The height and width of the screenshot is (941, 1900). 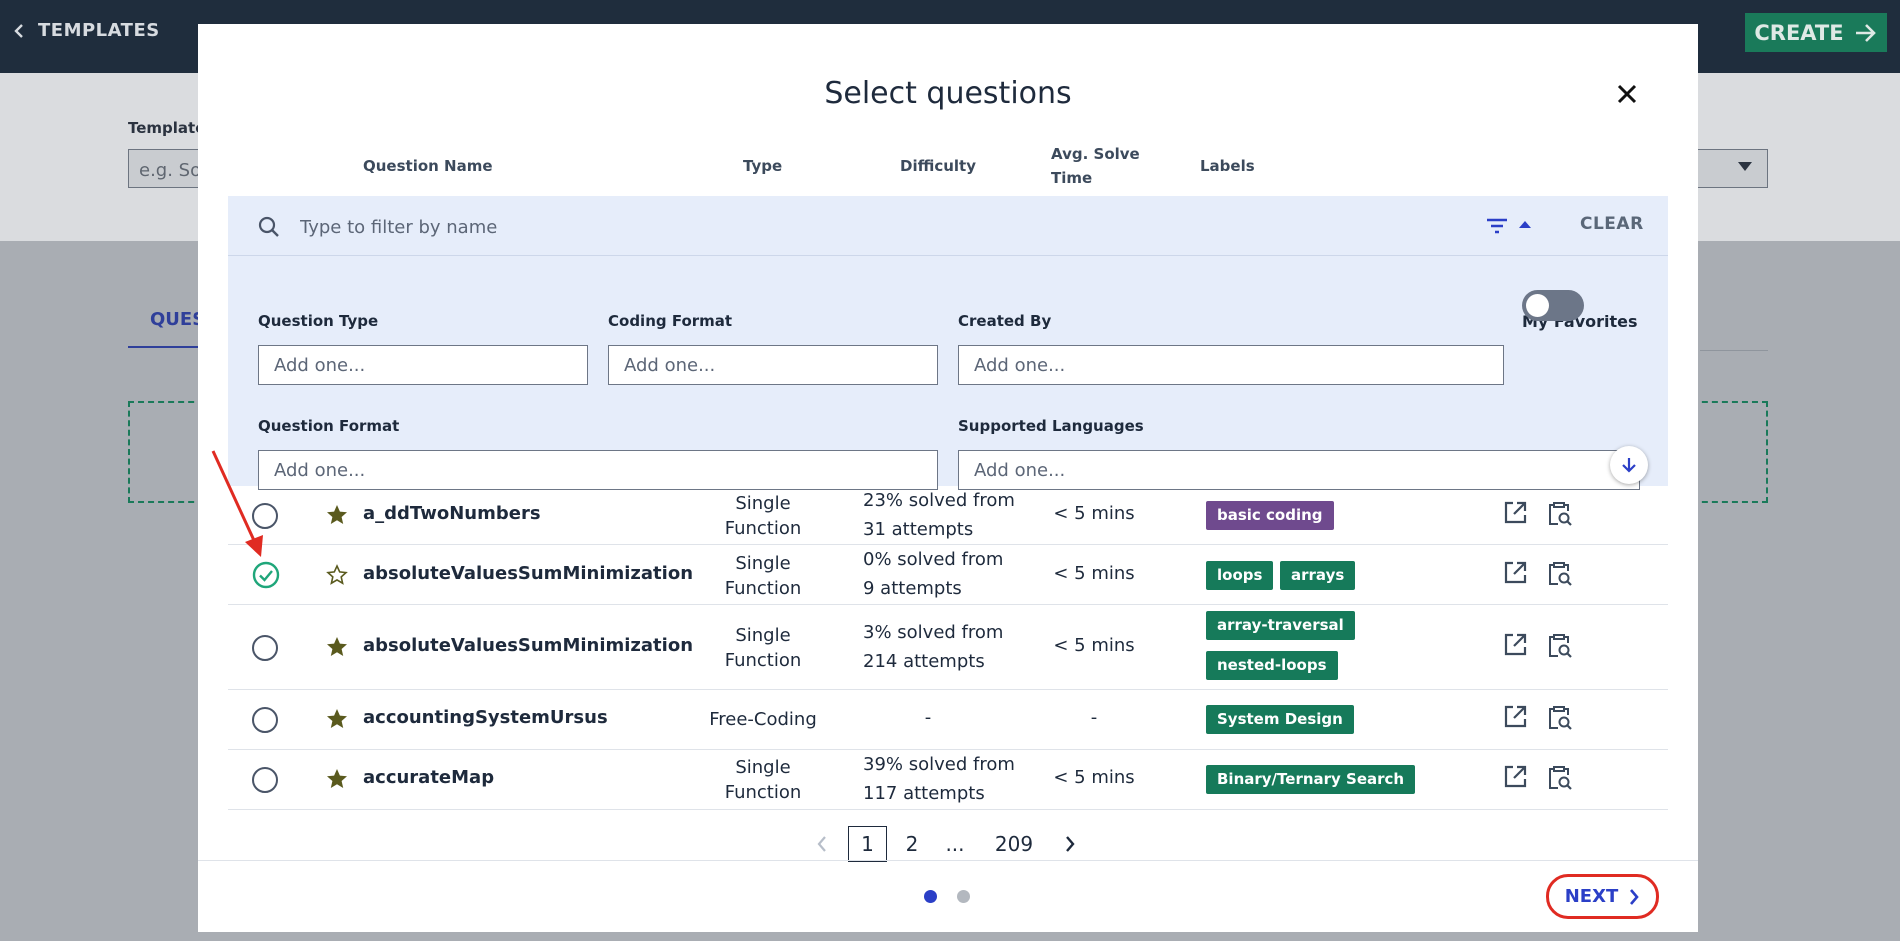 I want to click on selected-check-icon, so click(x=266, y=575).